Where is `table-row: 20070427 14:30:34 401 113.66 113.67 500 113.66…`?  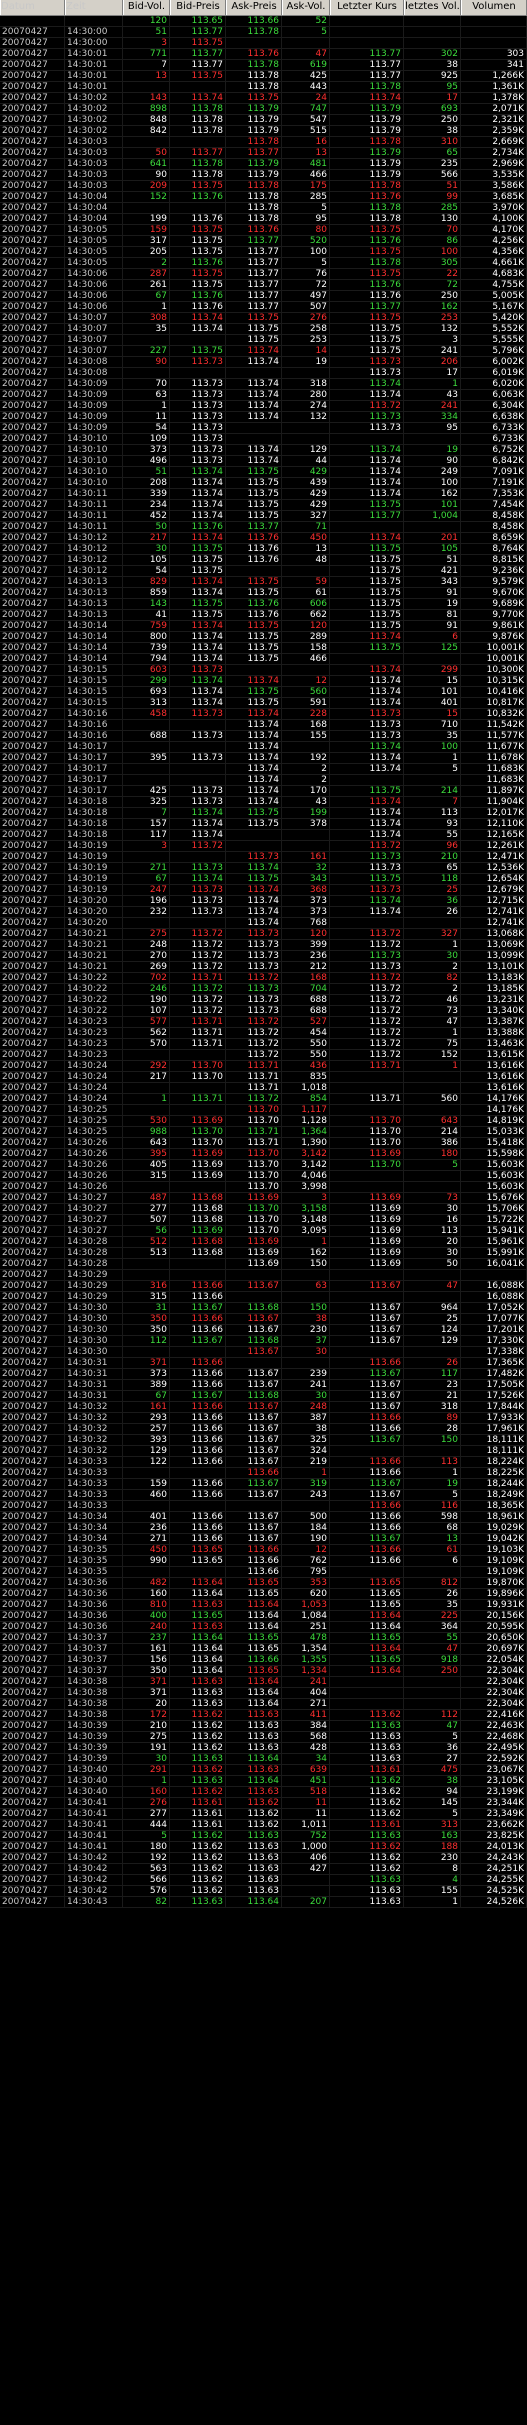 table-row: 20070427 14:30:34 401 113.66 113.67 500 113.66… is located at coordinates (263, 1517).